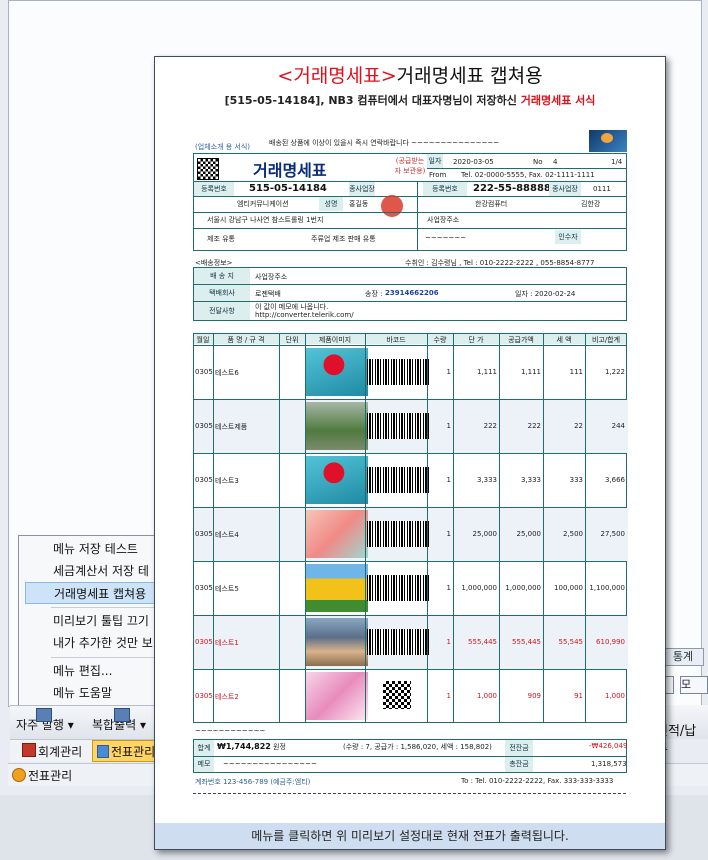  Describe the element at coordinates (545, 294) in the screenshot. I see `ship-date: 일자 : 2020-02-24` at that location.